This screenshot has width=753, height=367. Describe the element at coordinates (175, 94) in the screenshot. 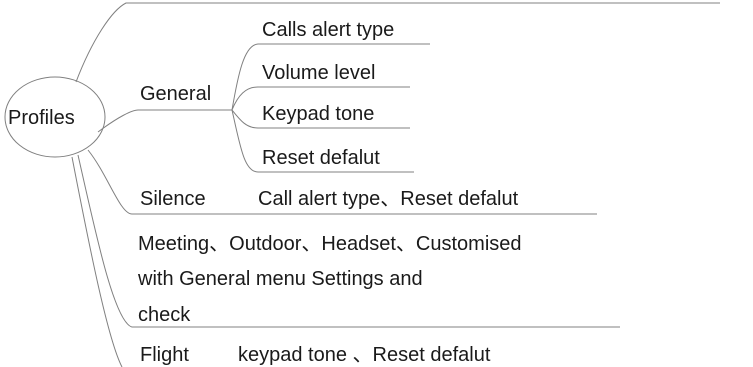

I see `general-label: General` at that location.